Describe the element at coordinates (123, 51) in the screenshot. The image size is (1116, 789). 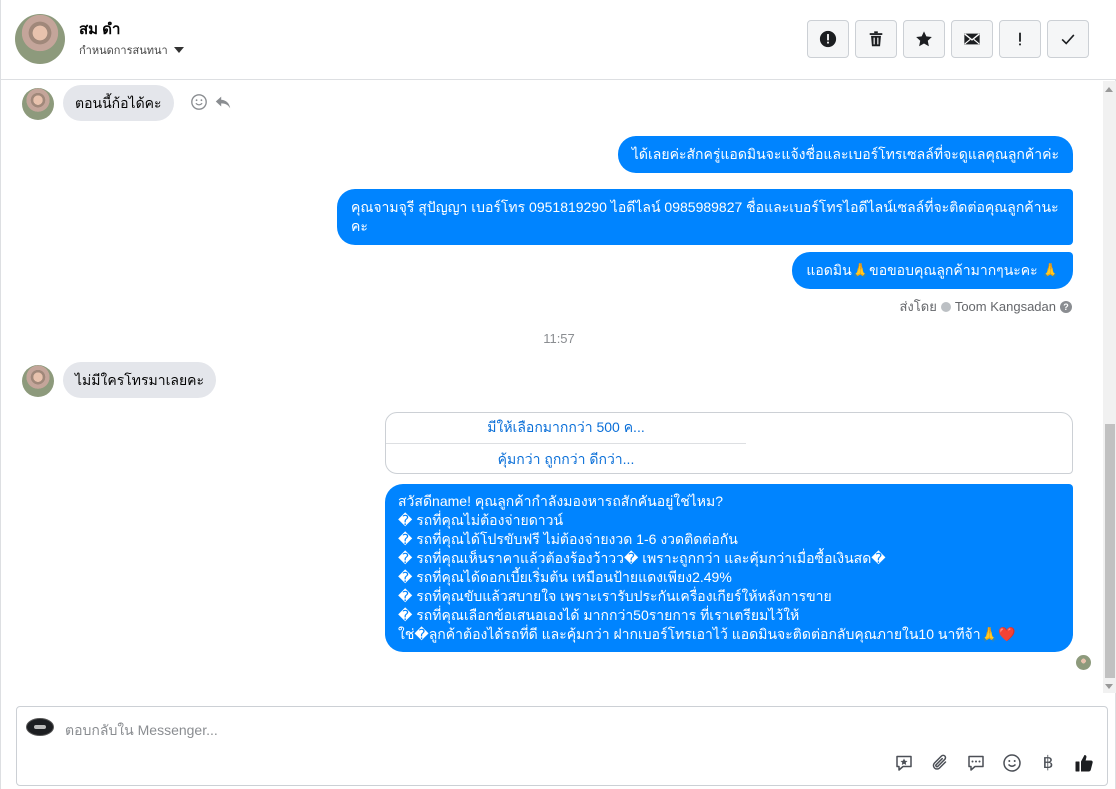
I see `assign-label: กำหนดการสนทนา` at that location.